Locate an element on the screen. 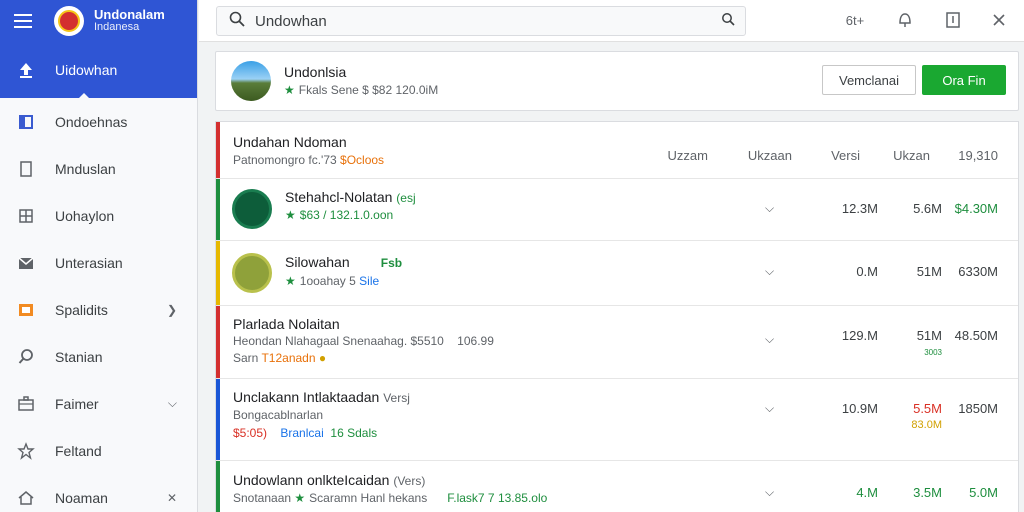 The width and height of the screenshot is (1024, 512). grid-icon is located at coordinates (26, 216).